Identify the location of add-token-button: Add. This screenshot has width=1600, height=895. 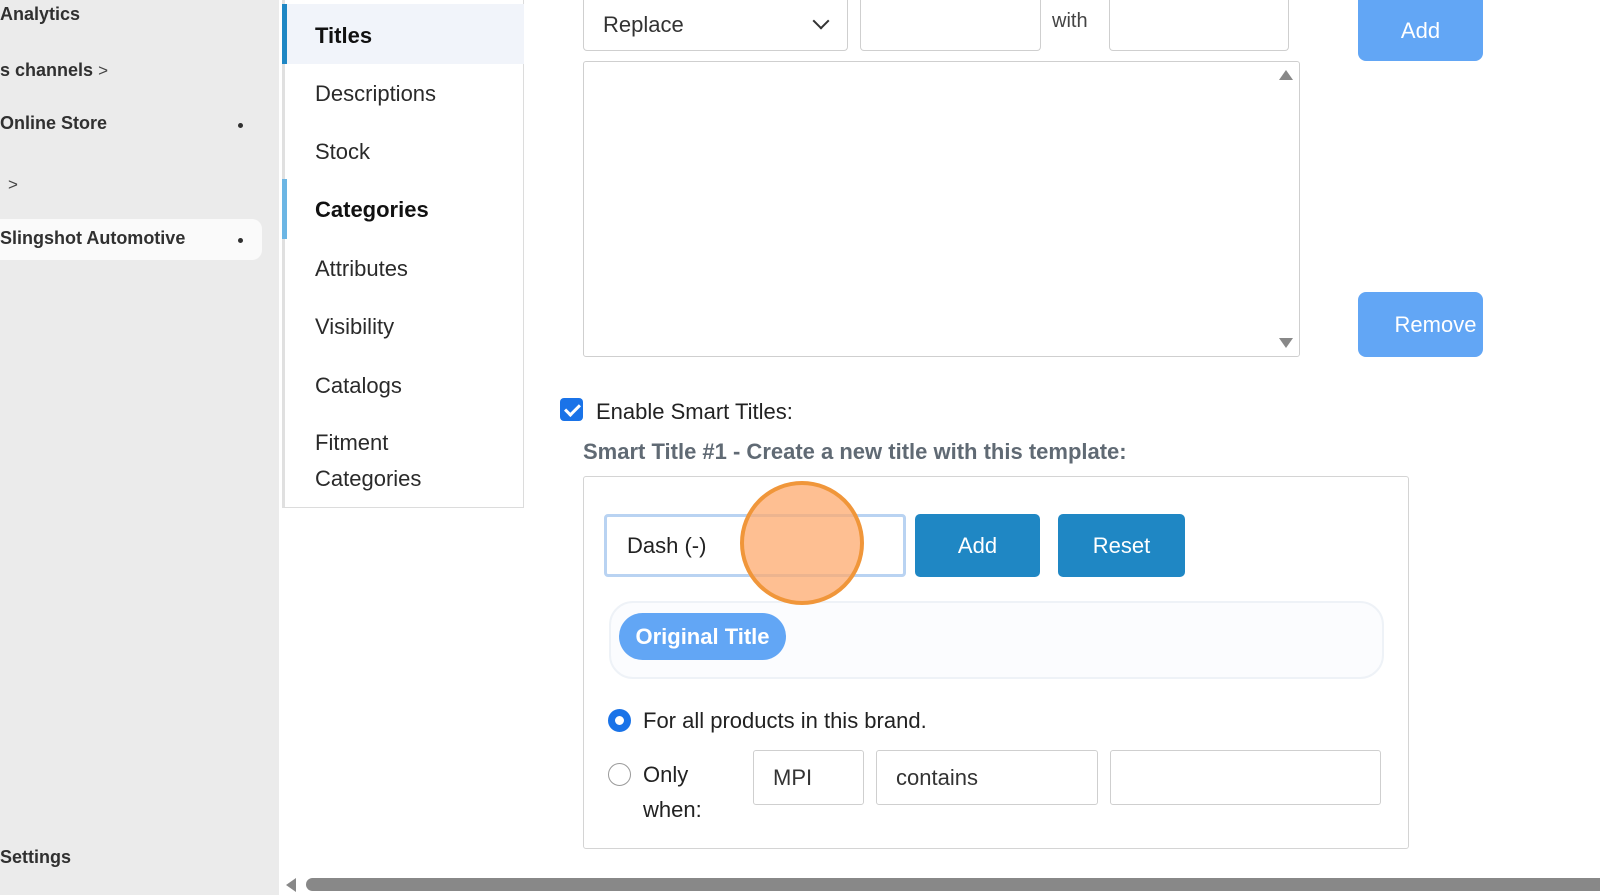
(977, 545).